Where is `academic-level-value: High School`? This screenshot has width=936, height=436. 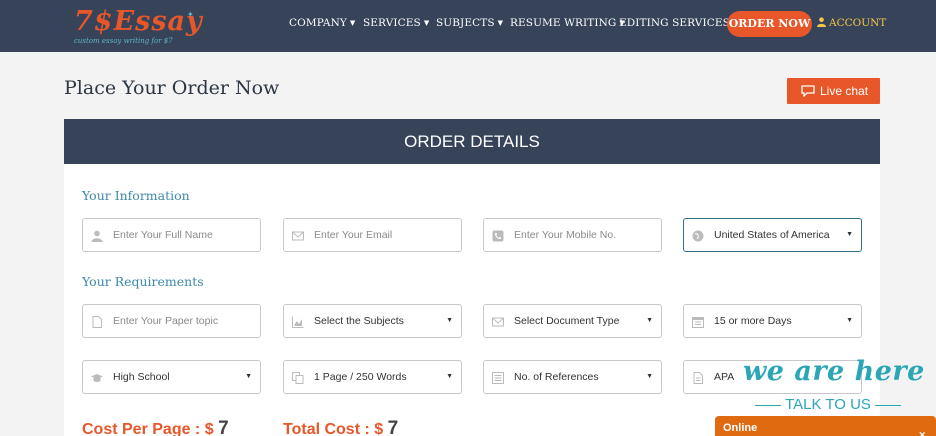
academic-level-value: High School is located at coordinates (141, 377).